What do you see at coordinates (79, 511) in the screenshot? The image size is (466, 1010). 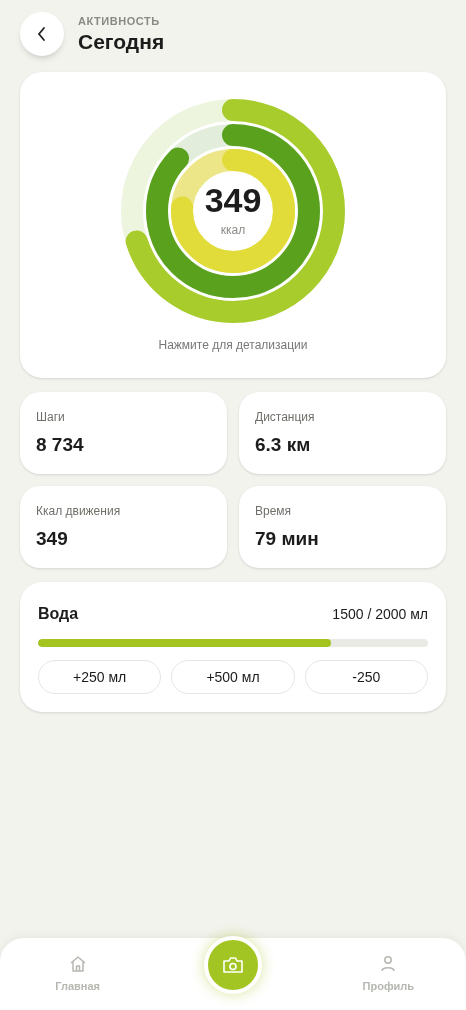 I see `stat-label: Ккал движения` at bounding box center [79, 511].